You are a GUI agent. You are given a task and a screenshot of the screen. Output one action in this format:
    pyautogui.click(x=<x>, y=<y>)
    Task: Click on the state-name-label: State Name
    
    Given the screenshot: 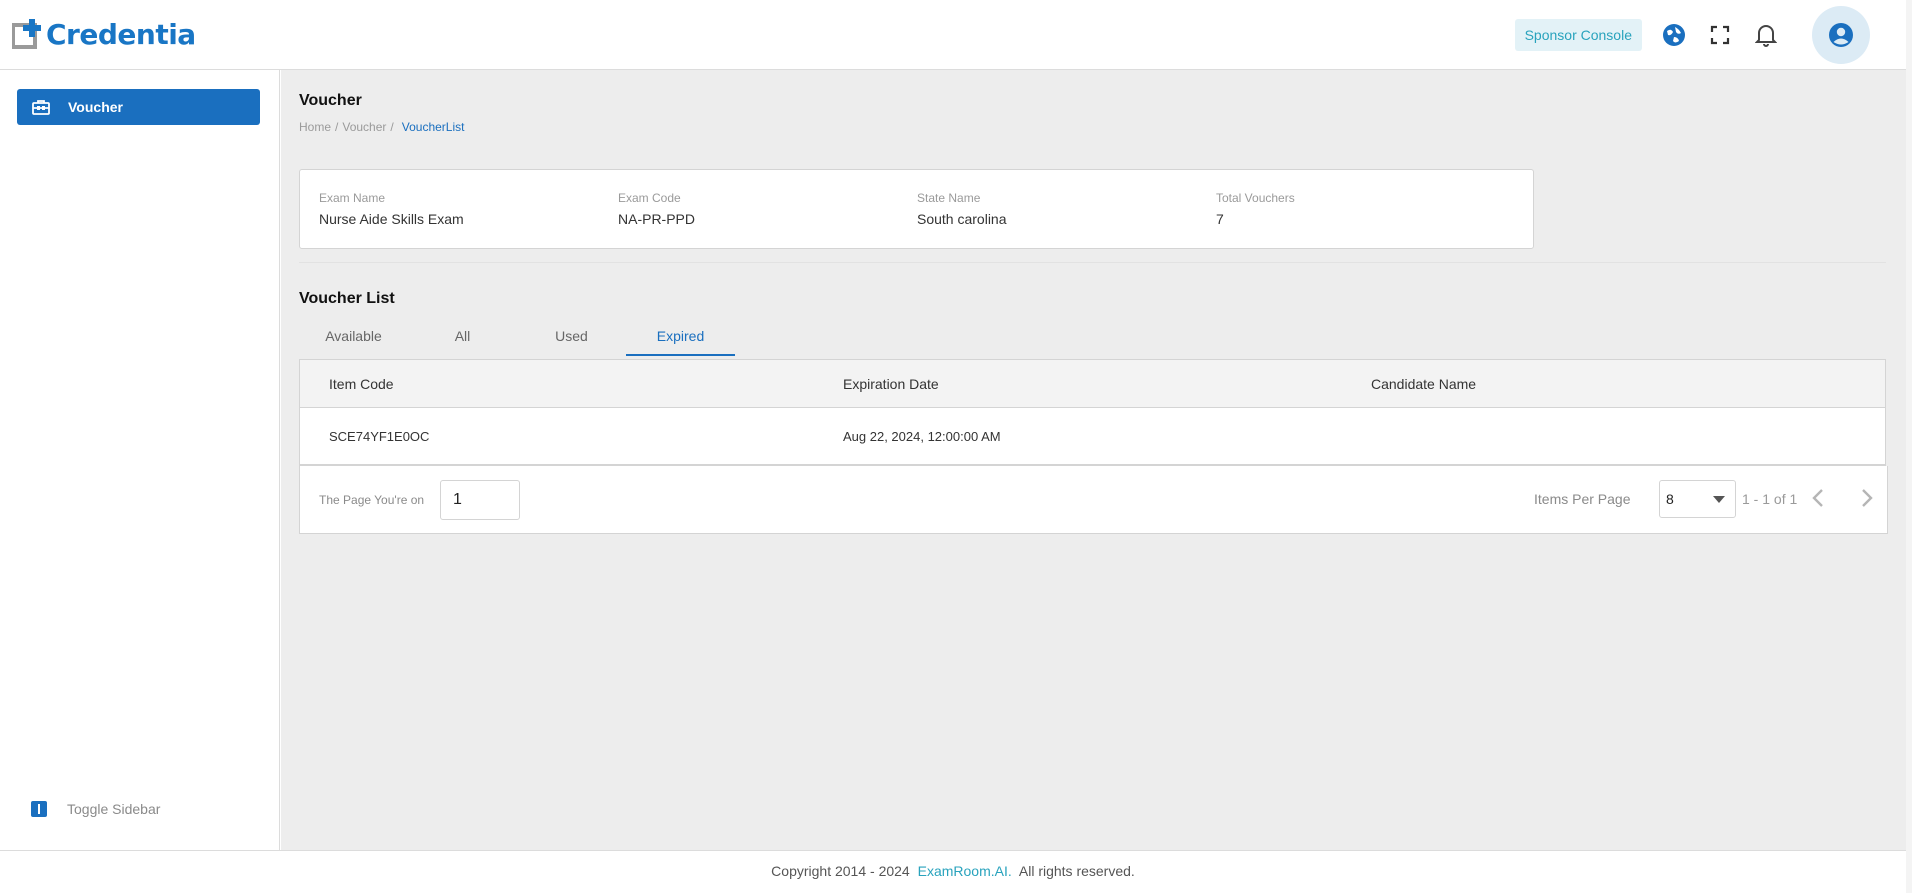 What is the action you would take?
    pyautogui.click(x=949, y=198)
    